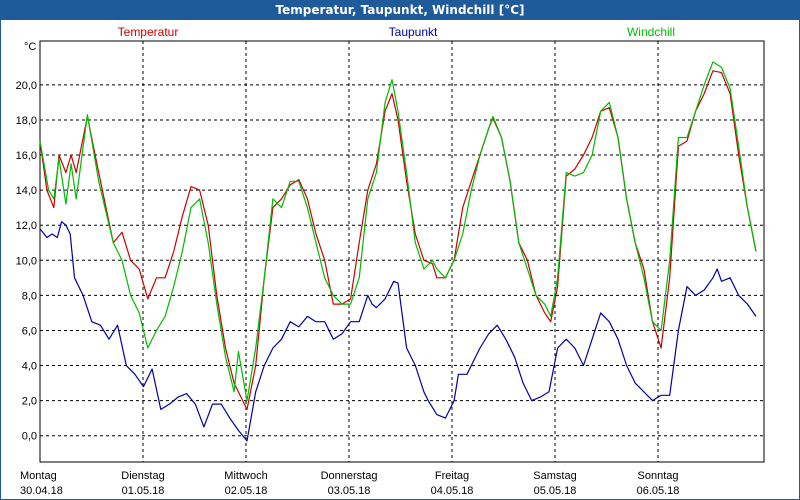 This screenshot has height=500, width=800. I want to click on y-axis-unit-label: °C, so click(30, 47).